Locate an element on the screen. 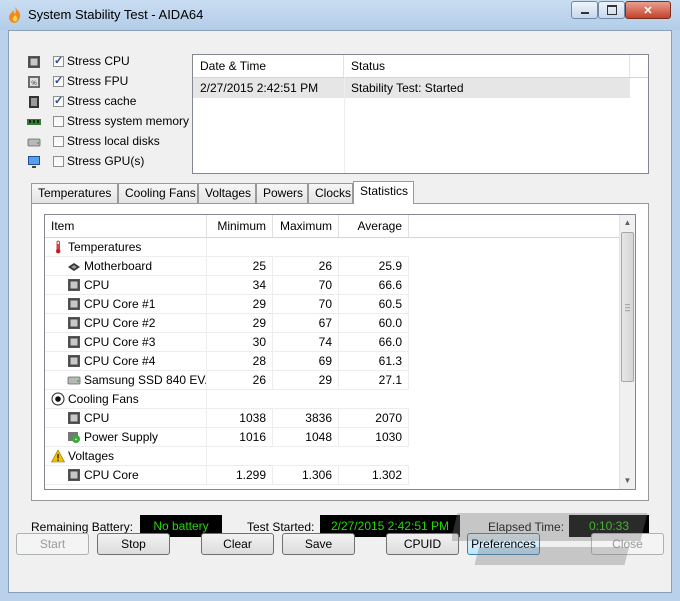 The height and width of the screenshot is (601, 680). cell-item: Cooling Fans is located at coordinates (126, 399).